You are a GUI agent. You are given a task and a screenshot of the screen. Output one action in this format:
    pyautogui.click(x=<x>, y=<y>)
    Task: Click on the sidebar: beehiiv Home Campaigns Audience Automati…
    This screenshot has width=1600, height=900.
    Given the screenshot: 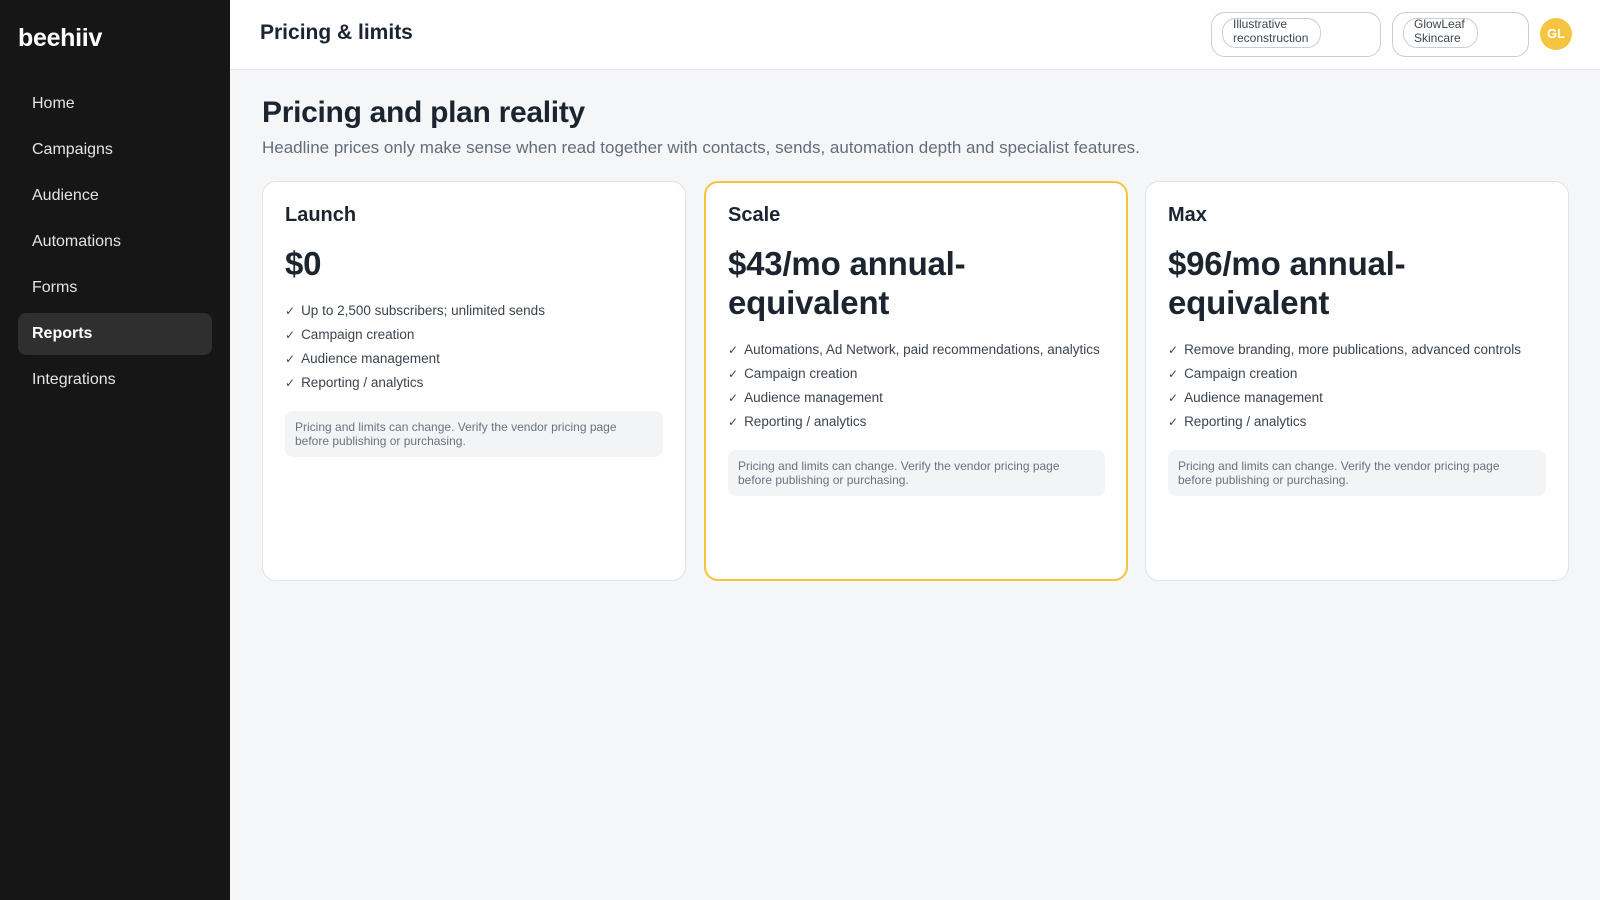 What is the action you would take?
    pyautogui.click(x=115, y=450)
    